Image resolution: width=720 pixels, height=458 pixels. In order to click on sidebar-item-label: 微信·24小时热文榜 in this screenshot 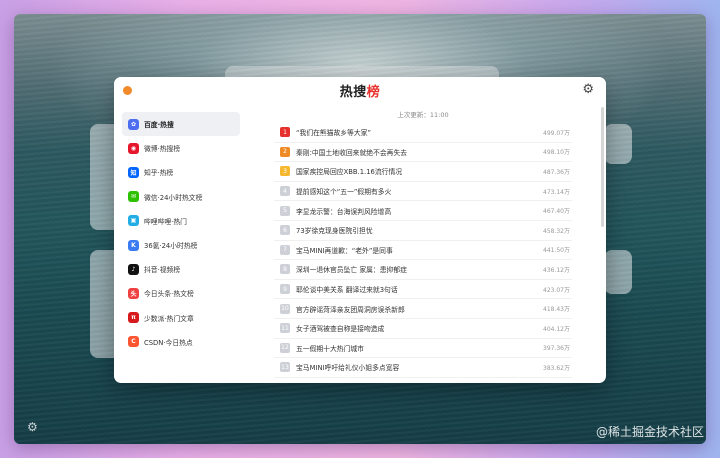, I will do `click(173, 197)`.